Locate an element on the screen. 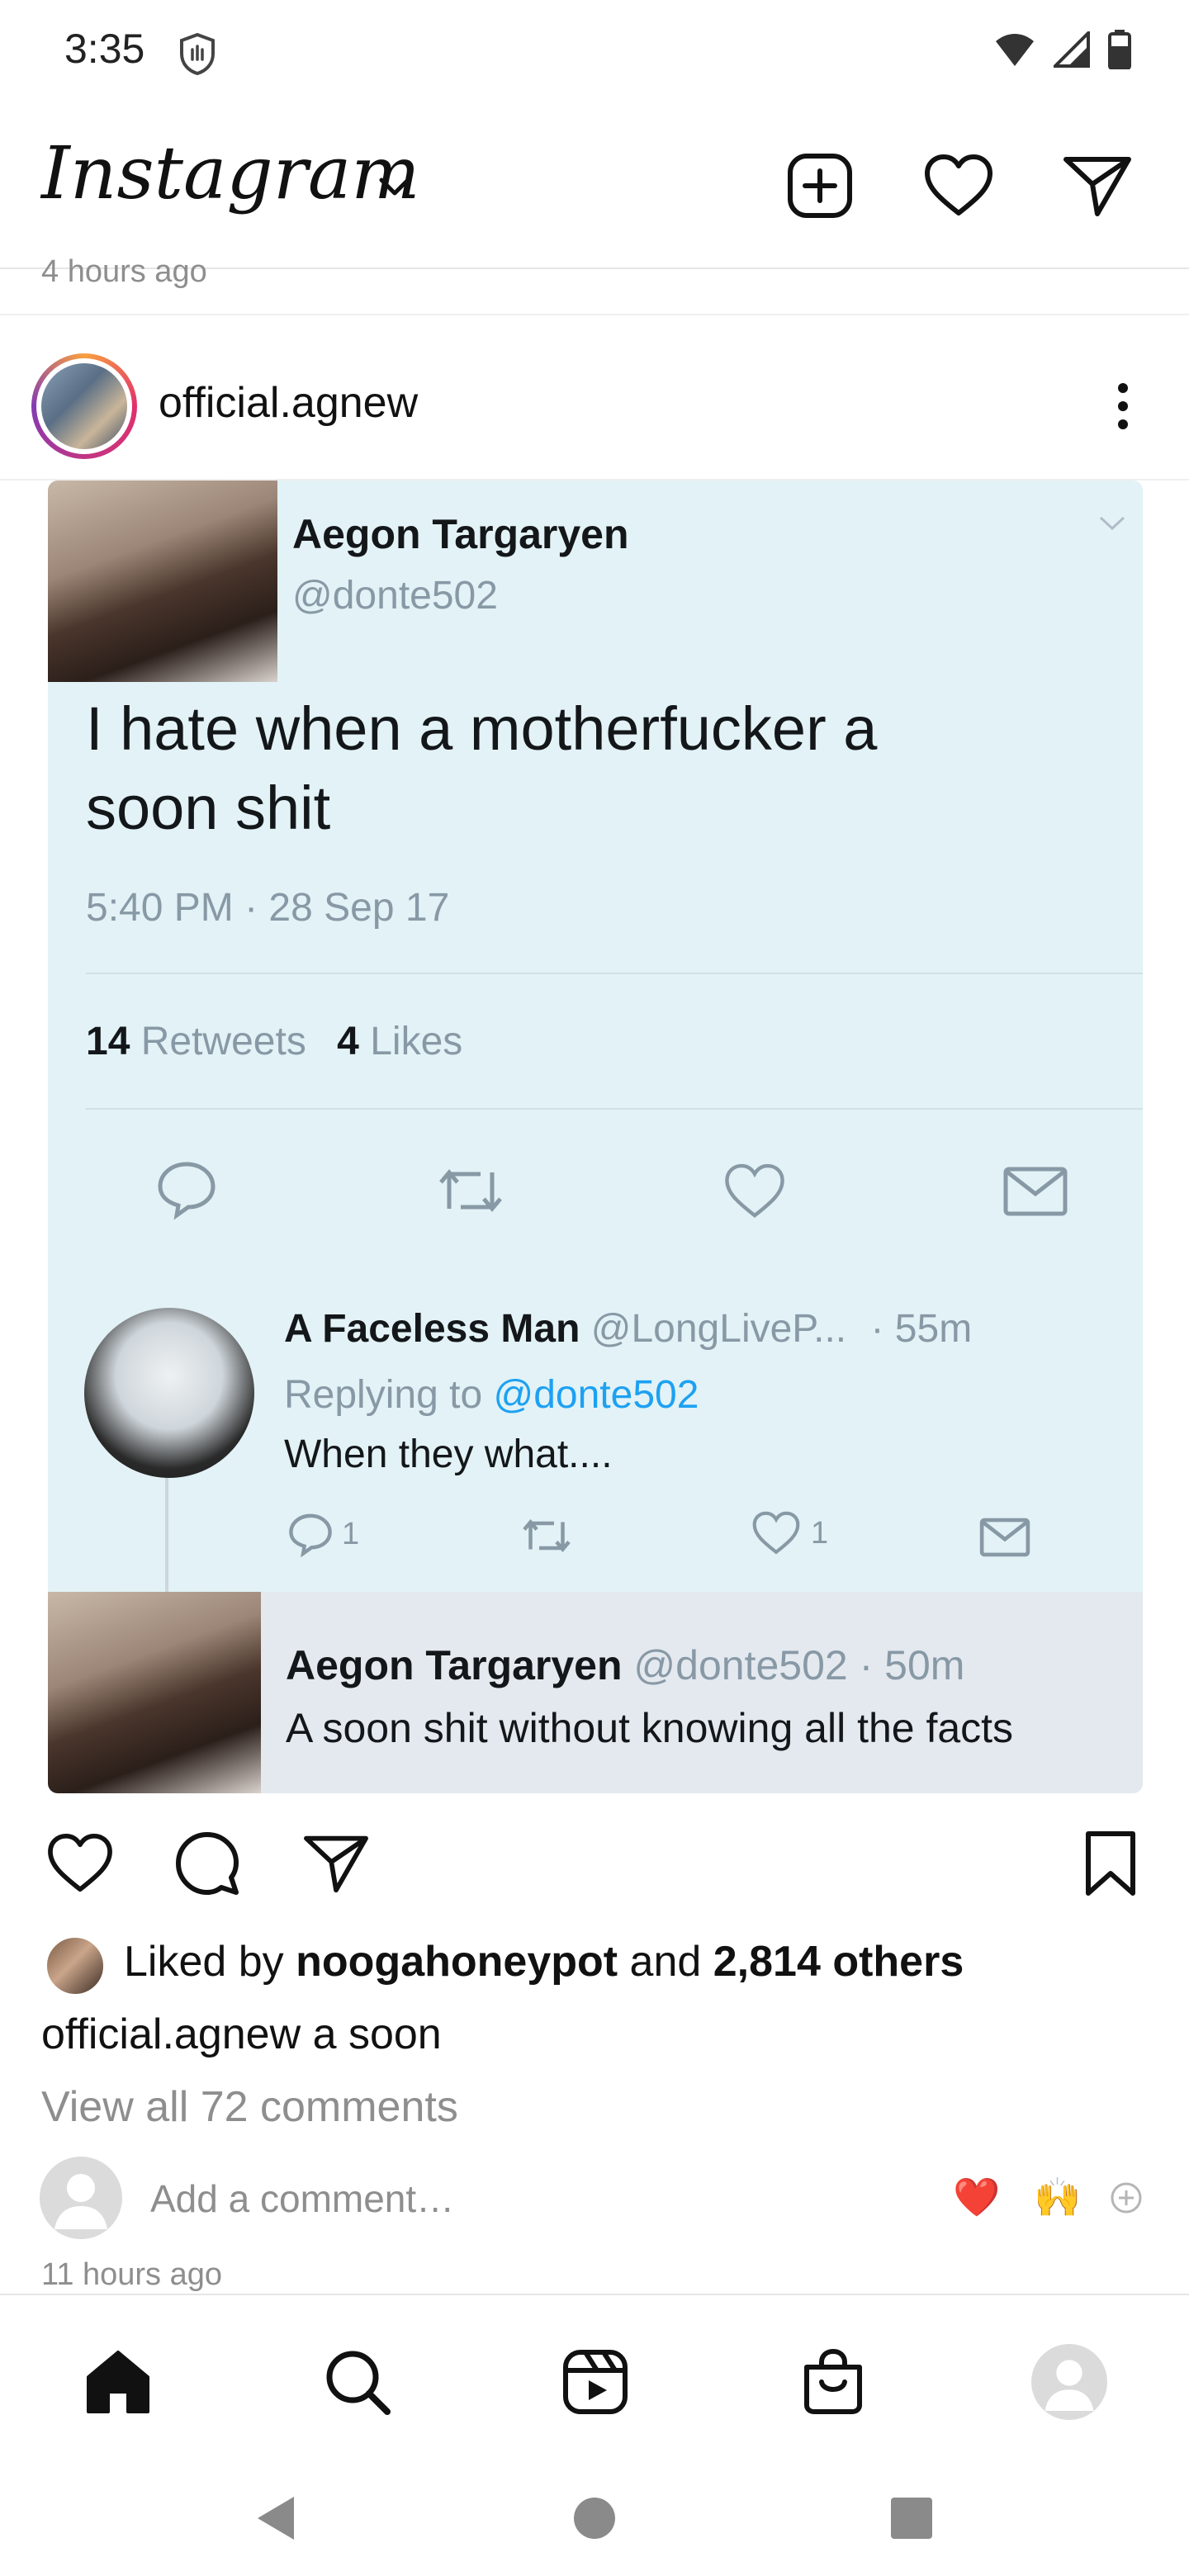 Image resolution: width=1189 pixels, height=2576 pixels. comment-button is located at coordinates (207, 1863).